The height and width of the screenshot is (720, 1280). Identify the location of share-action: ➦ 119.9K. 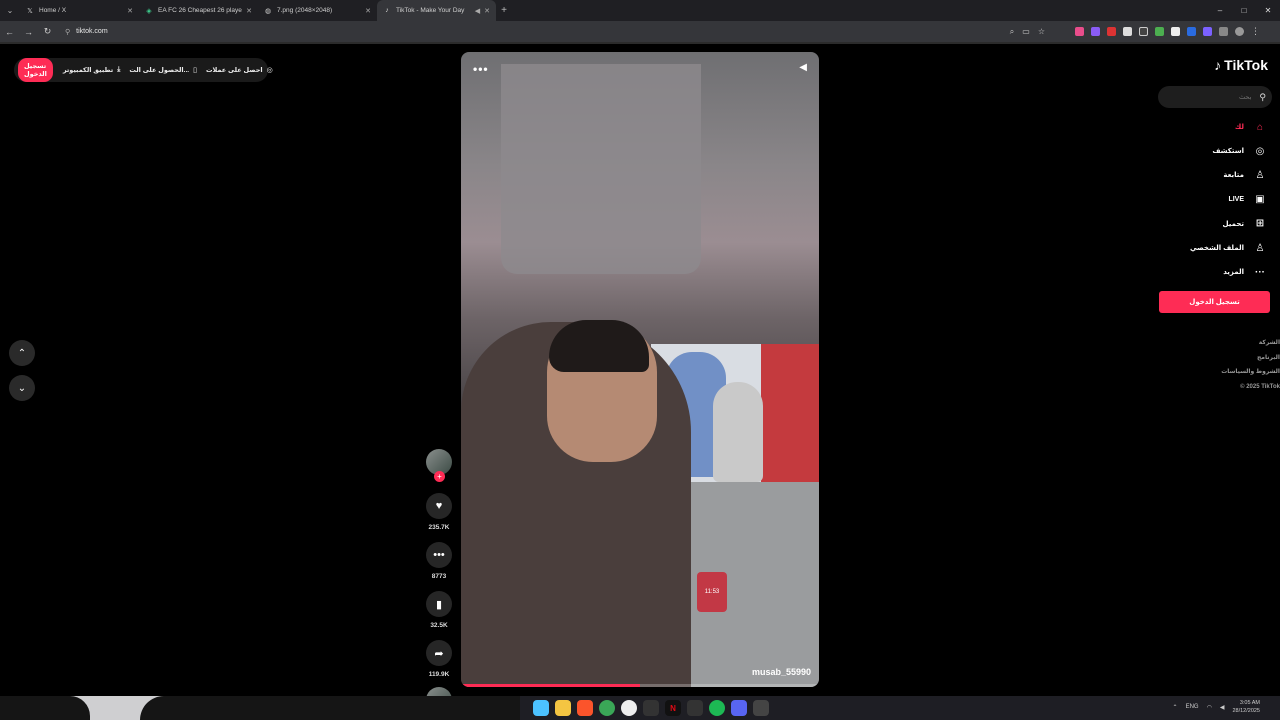
(439, 659).